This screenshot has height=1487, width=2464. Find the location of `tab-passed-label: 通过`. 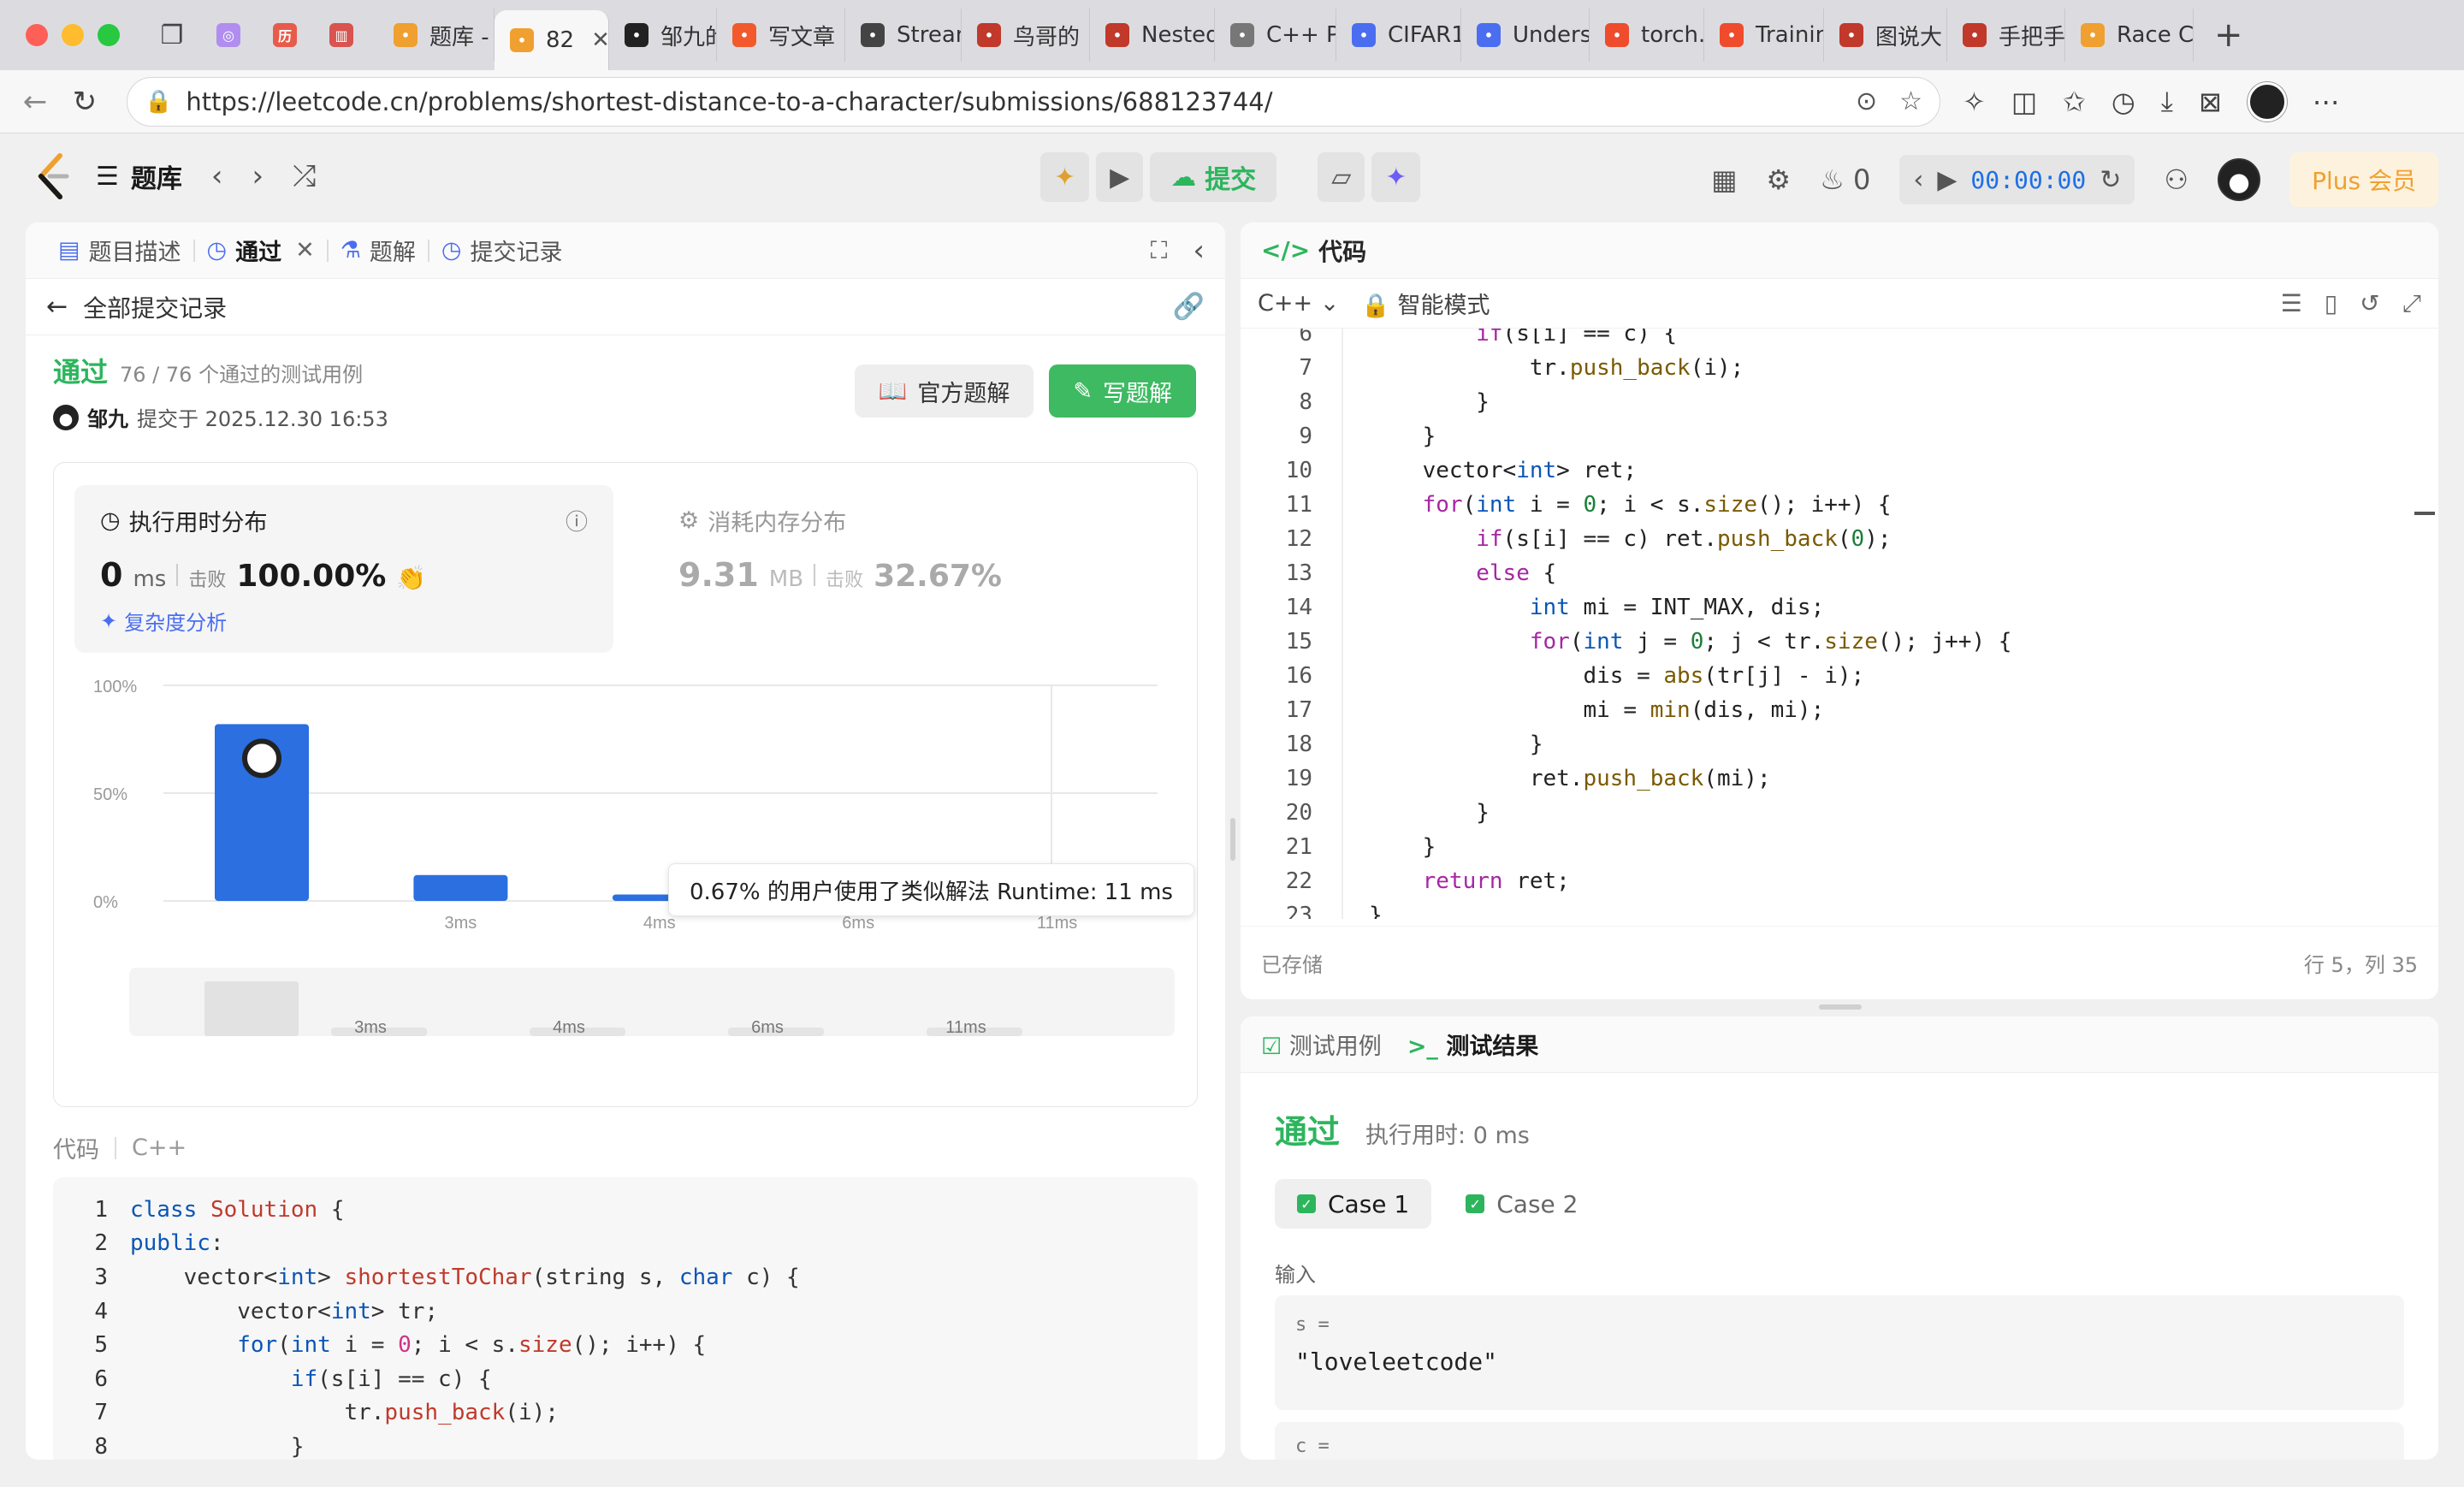

tab-passed-label: 通过 is located at coordinates (258, 253).